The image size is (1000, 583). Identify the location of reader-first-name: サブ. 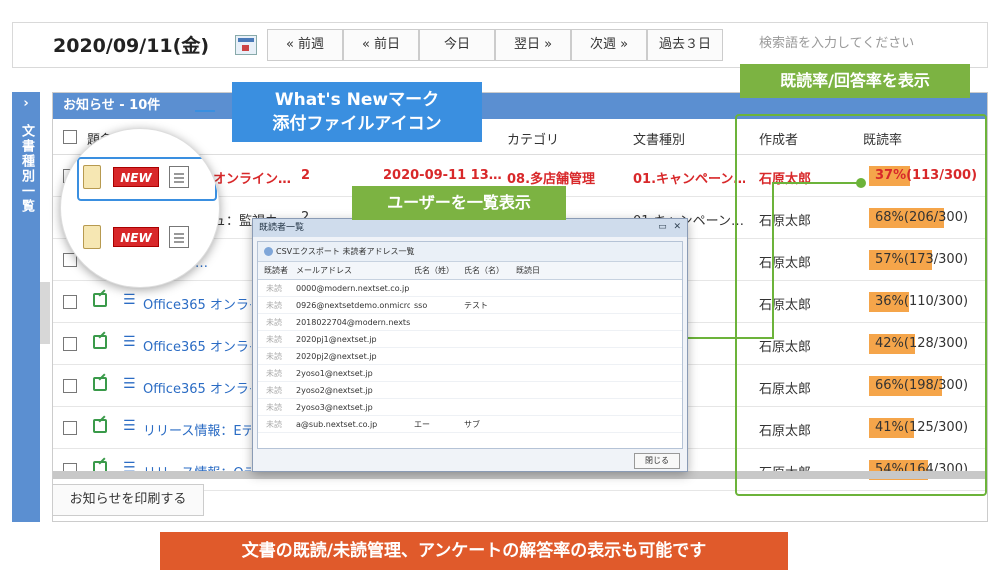
(472, 424).